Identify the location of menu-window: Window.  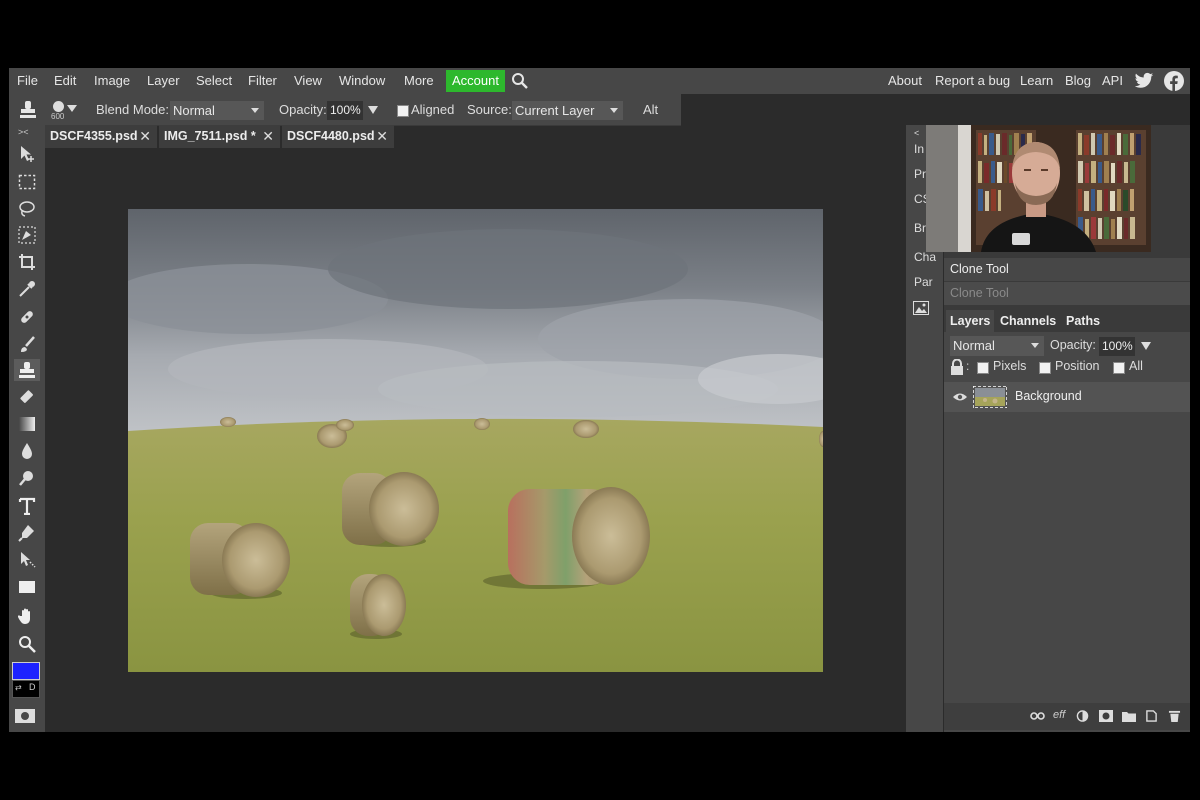
(362, 81).